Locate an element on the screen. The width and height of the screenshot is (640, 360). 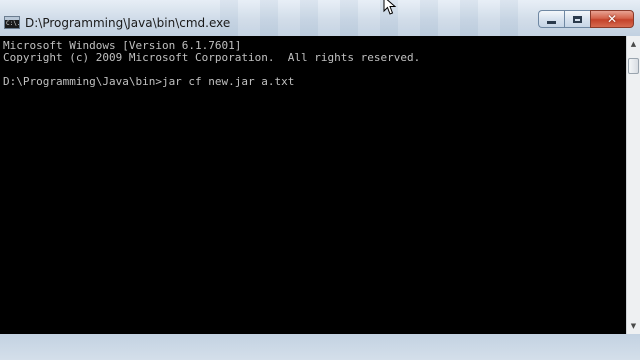
cmd-icon: C:\. is located at coordinates (12, 22).